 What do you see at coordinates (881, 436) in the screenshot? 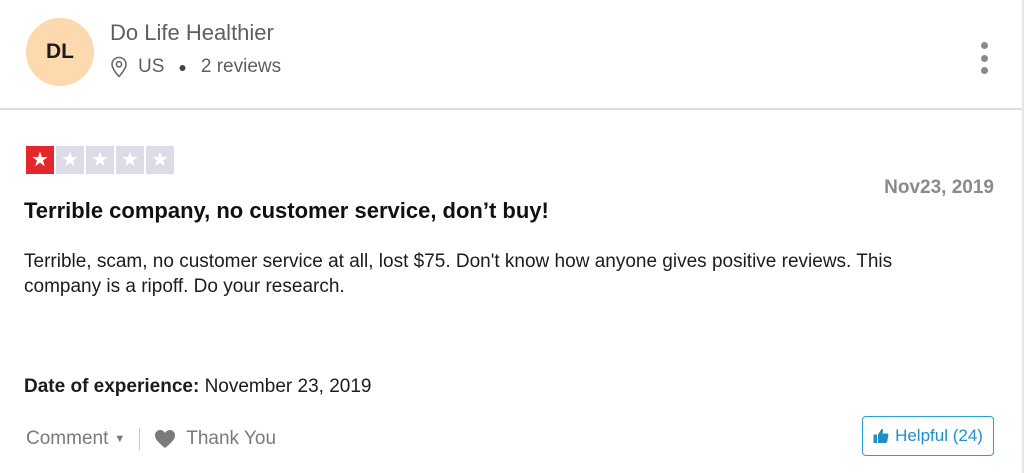
I see `thumbs-up-icon` at bounding box center [881, 436].